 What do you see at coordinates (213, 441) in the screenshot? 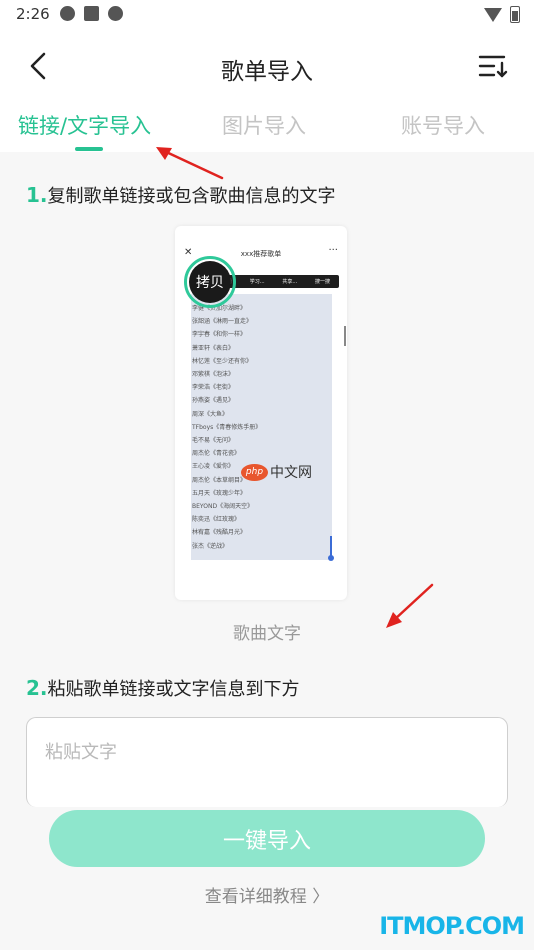
I see `example-song-line: 毛不易《无问》` at bounding box center [213, 441].